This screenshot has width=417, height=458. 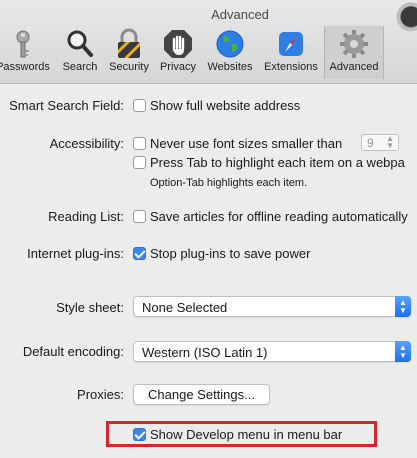 I want to click on key-icon, so click(x=23, y=44).